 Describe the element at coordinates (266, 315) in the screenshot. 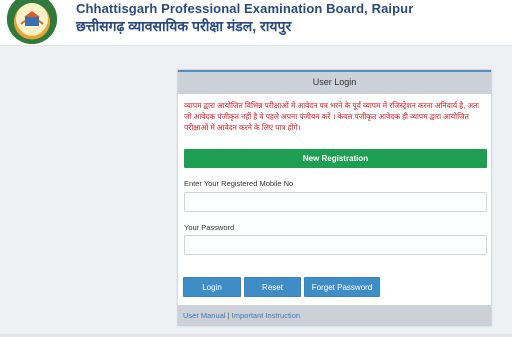

I see `important-instruction-link: Important Instruction` at that location.